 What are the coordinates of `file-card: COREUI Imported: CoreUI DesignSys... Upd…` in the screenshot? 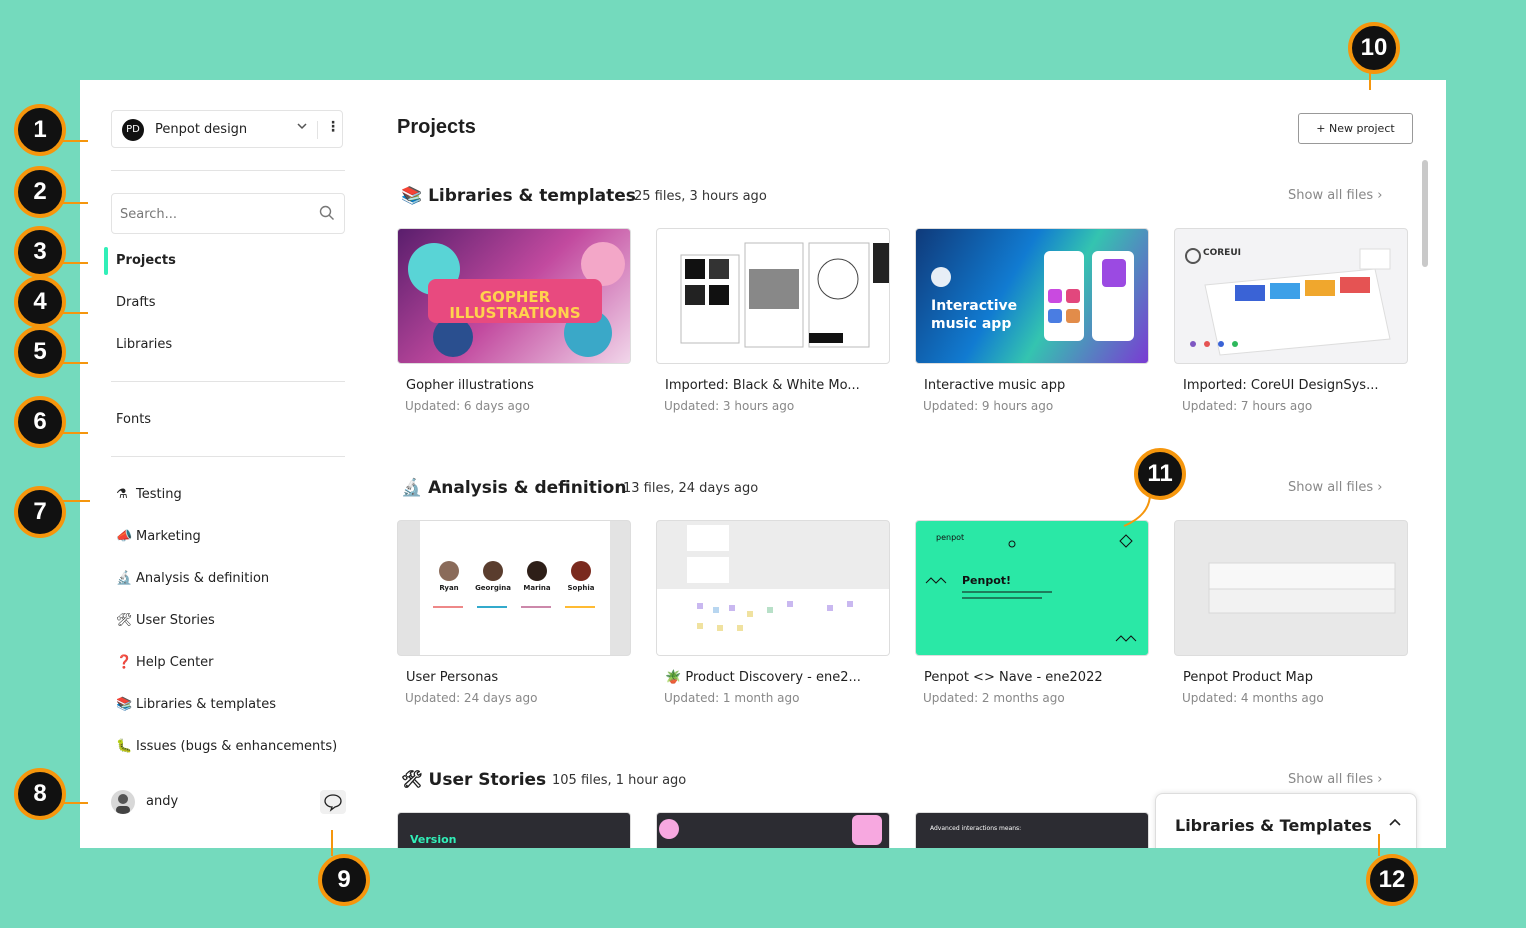 It's located at (1291, 320).